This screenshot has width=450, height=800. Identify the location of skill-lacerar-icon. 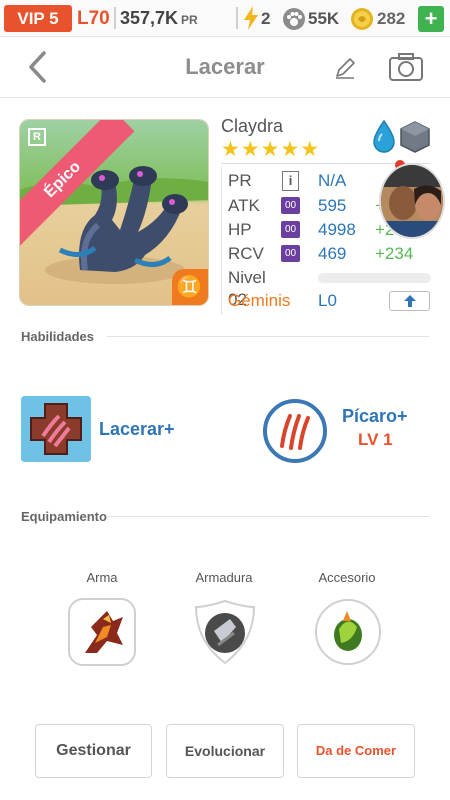
(56, 429).